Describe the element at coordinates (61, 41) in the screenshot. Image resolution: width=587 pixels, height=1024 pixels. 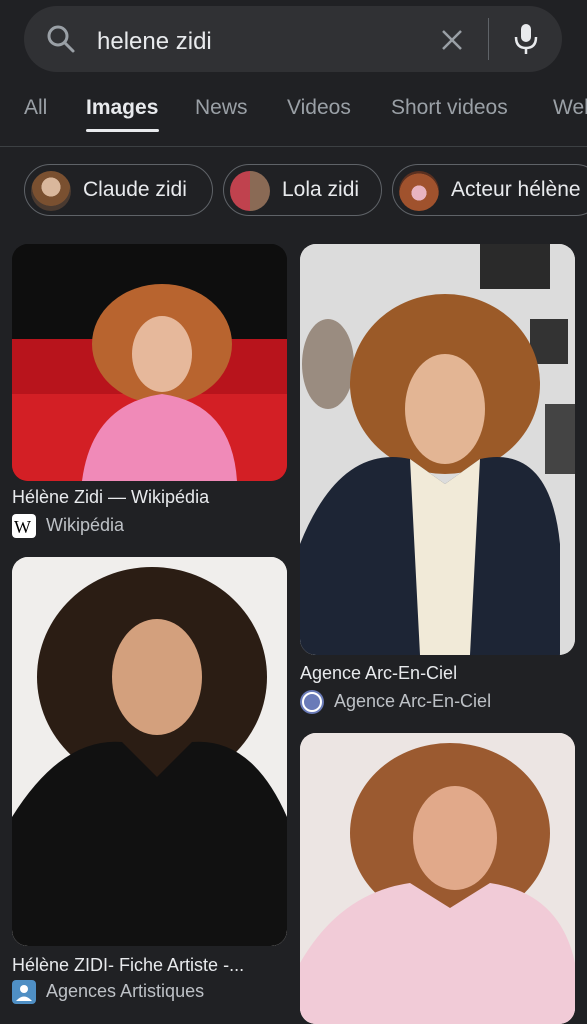
I see `search-icon` at that location.